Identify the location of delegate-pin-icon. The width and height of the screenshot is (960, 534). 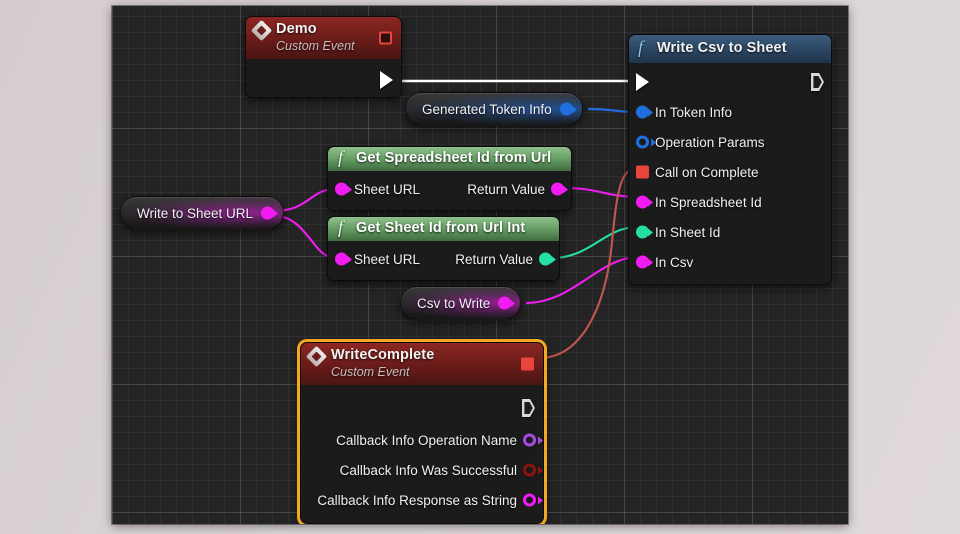
(642, 172).